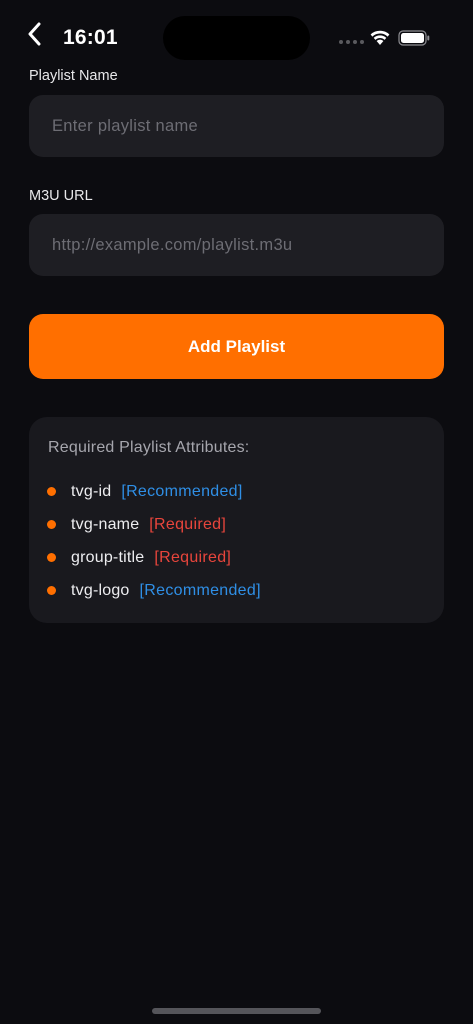  What do you see at coordinates (91, 491) in the screenshot?
I see `attribute-name: tvg-id` at bounding box center [91, 491].